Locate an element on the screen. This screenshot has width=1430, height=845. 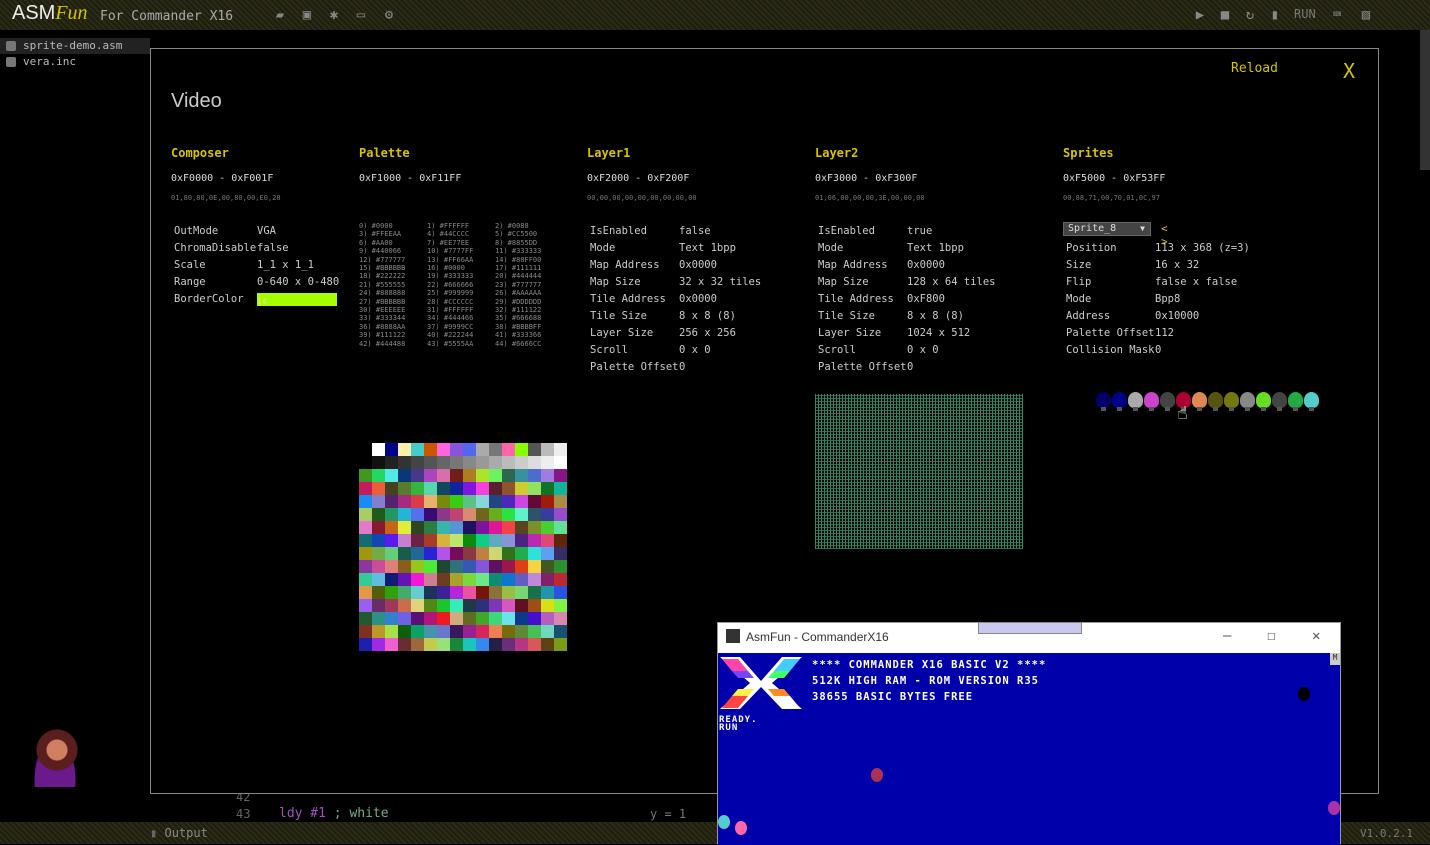
monitor-icon: ▭ is located at coordinates (361, 15).